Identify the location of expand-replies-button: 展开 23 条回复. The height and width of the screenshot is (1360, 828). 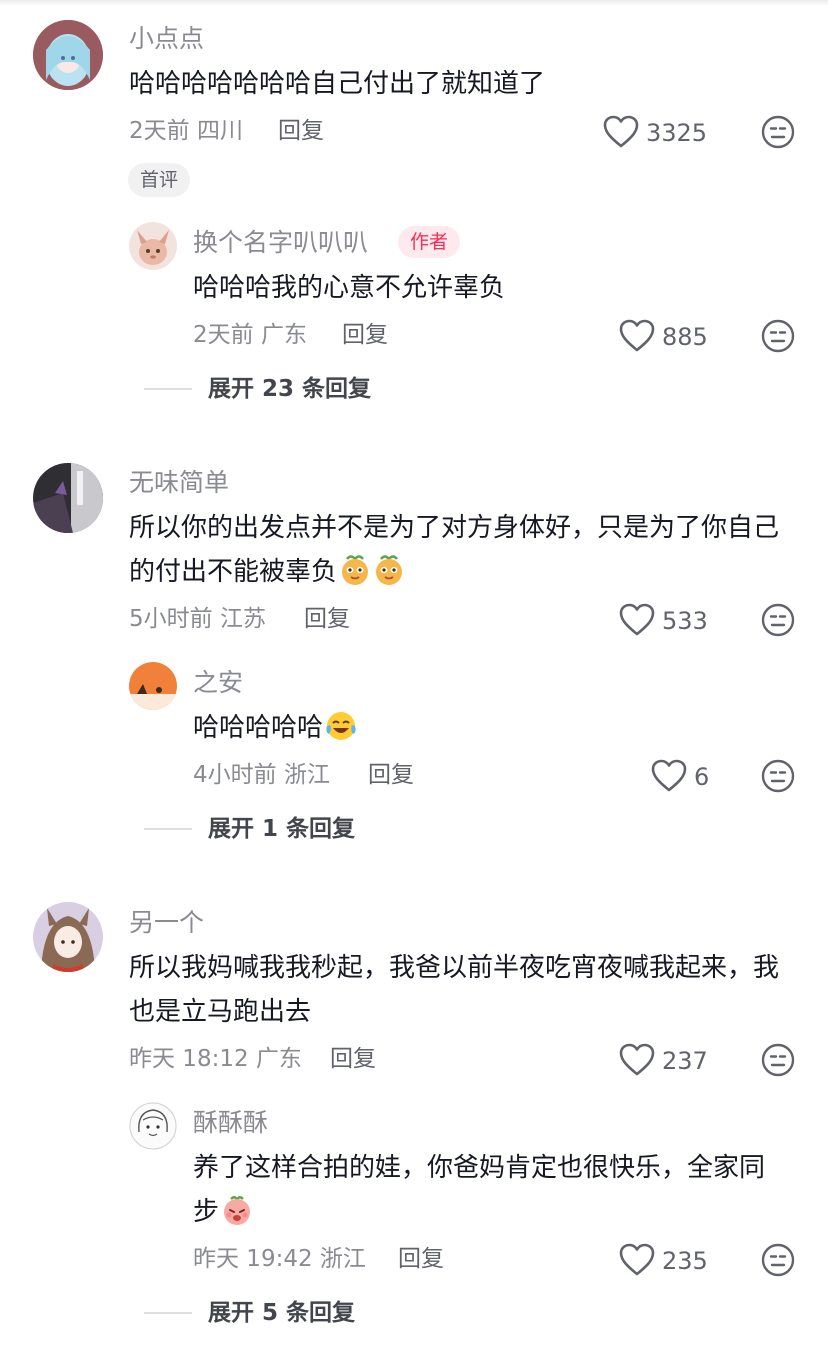
(289, 389).